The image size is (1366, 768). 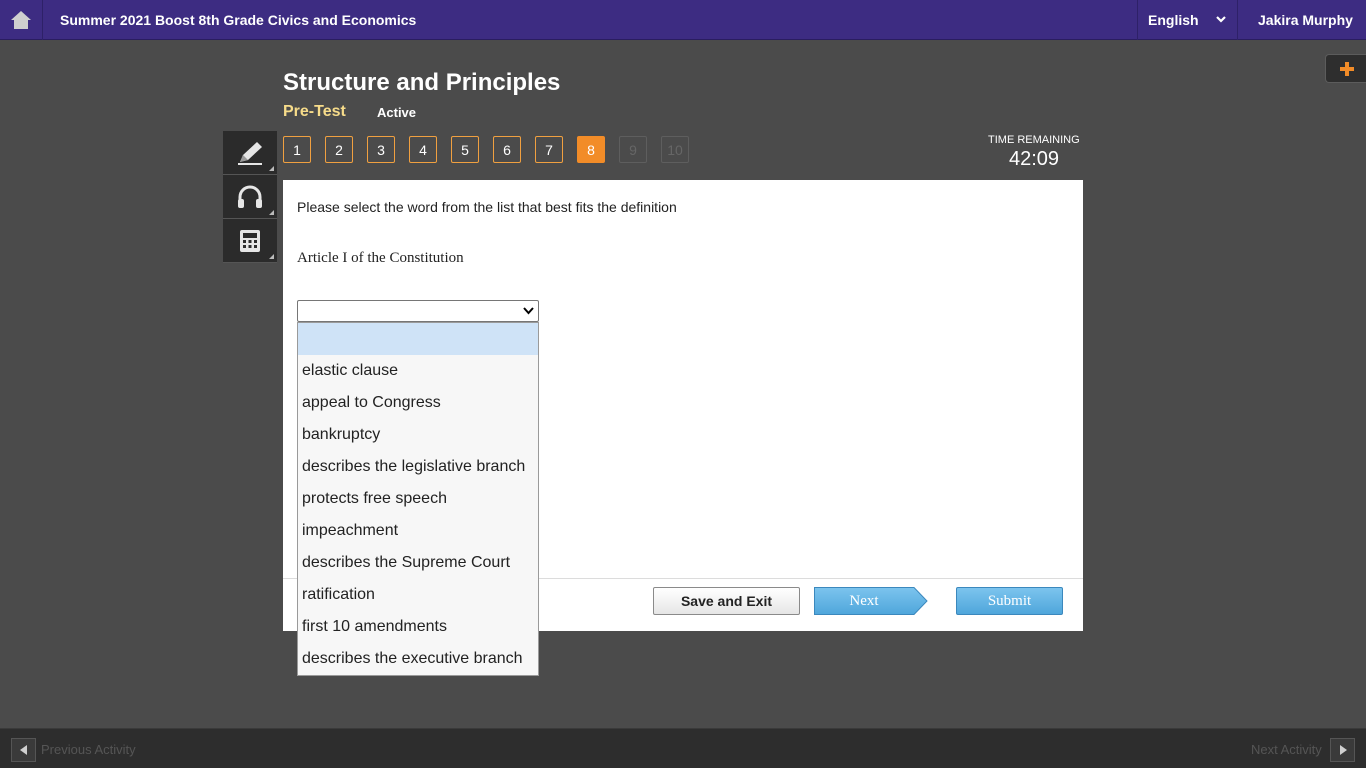 I want to click on triangle-right-icon, so click(x=1343, y=750).